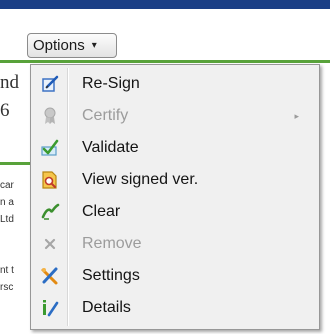 Image resolution: width=330 pixels, height=334 pixels. What do you see at coordinates (7, 287) in the screenshot?
I see `background-text: rsc` at bounding box center [7, 287].